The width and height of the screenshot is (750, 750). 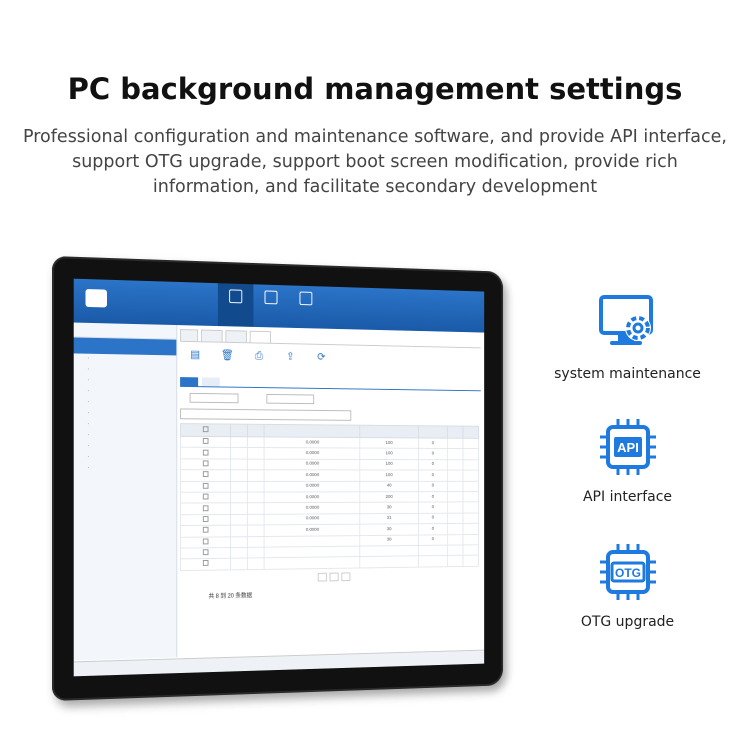 What do you see at coordinates (628, 573) in the screenshot?
I see `svg-text: OTG` at bounding box center [628, 573].